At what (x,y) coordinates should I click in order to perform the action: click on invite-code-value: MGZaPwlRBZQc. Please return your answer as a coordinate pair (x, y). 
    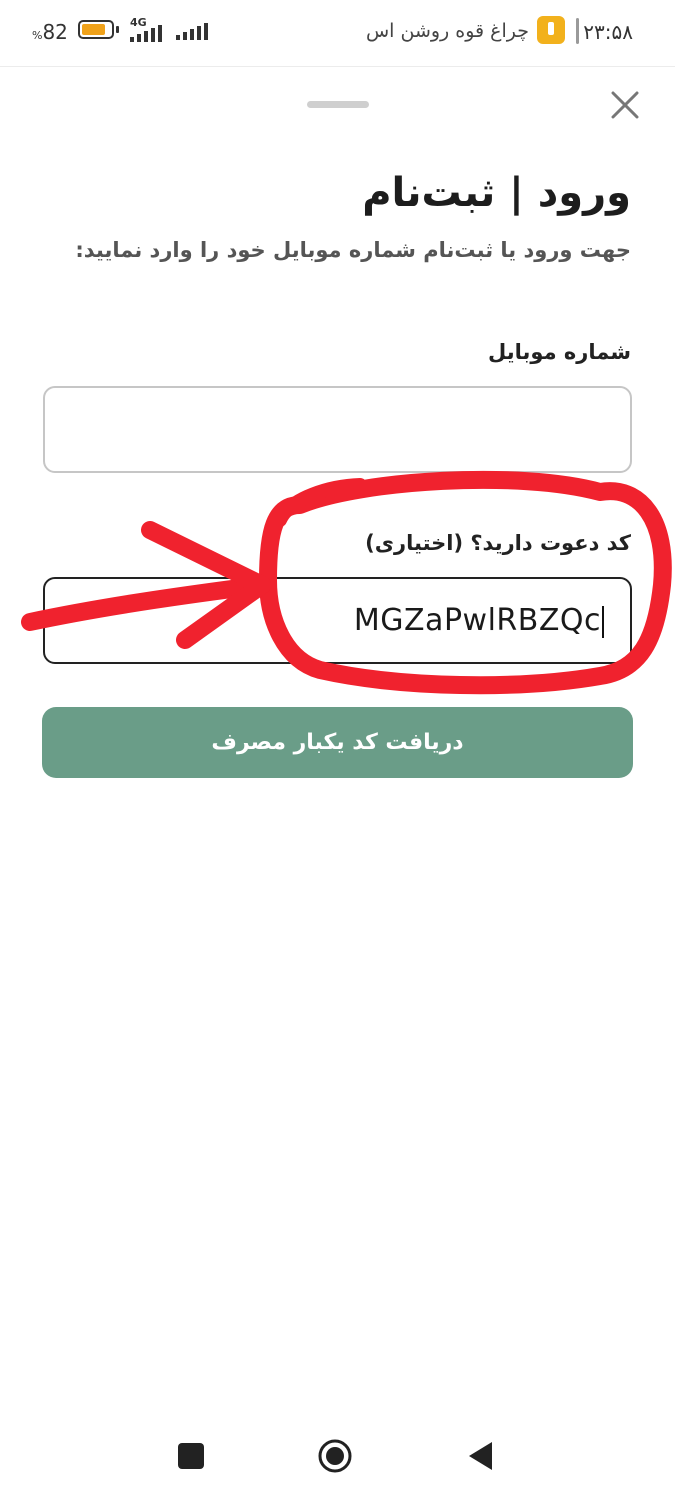
    Looking at the image, I should click on (477, 620).